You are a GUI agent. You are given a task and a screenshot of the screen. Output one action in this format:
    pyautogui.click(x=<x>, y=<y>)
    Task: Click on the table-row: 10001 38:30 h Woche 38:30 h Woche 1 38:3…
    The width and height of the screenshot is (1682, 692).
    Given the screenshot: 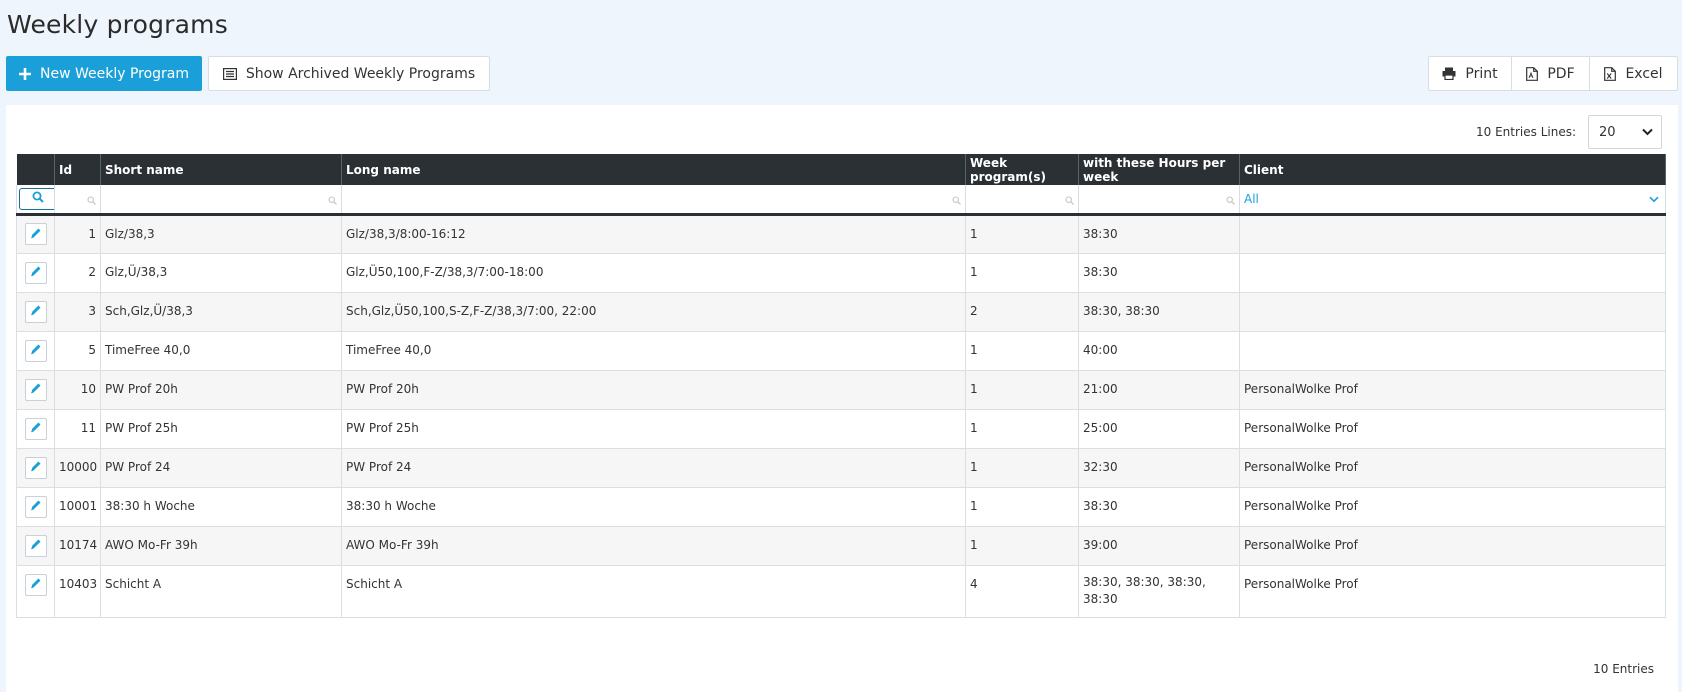 What is the action you would take?
    pyautogui.click(x=841, y=506)
    